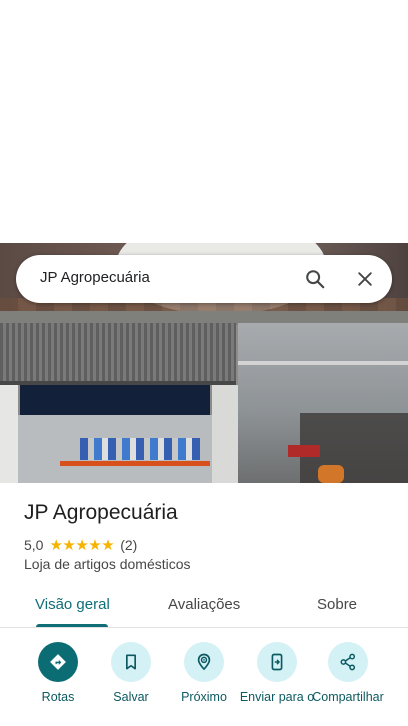 Image resolution: width=408 pixels, height=726 pixels. I want to click on shelf, so click(135, 463).